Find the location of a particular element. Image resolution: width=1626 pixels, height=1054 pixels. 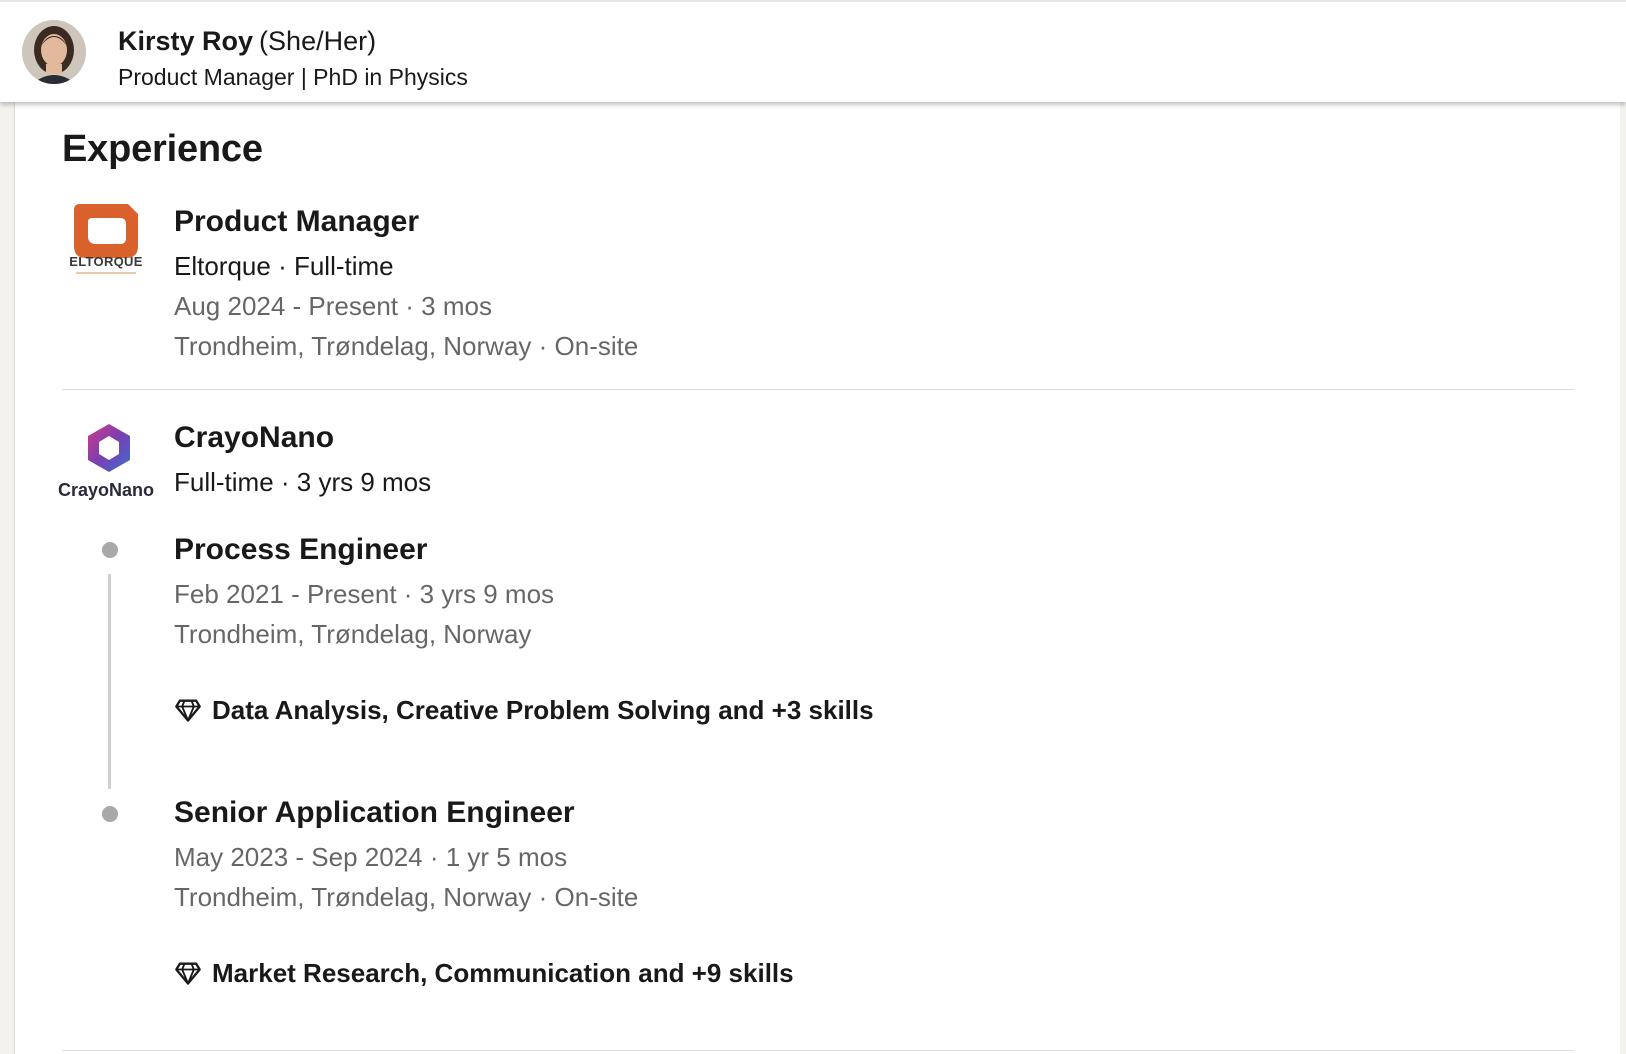

company-summary: Full-time · 3 yrs 9 mos is located at coordinates (303, 482).